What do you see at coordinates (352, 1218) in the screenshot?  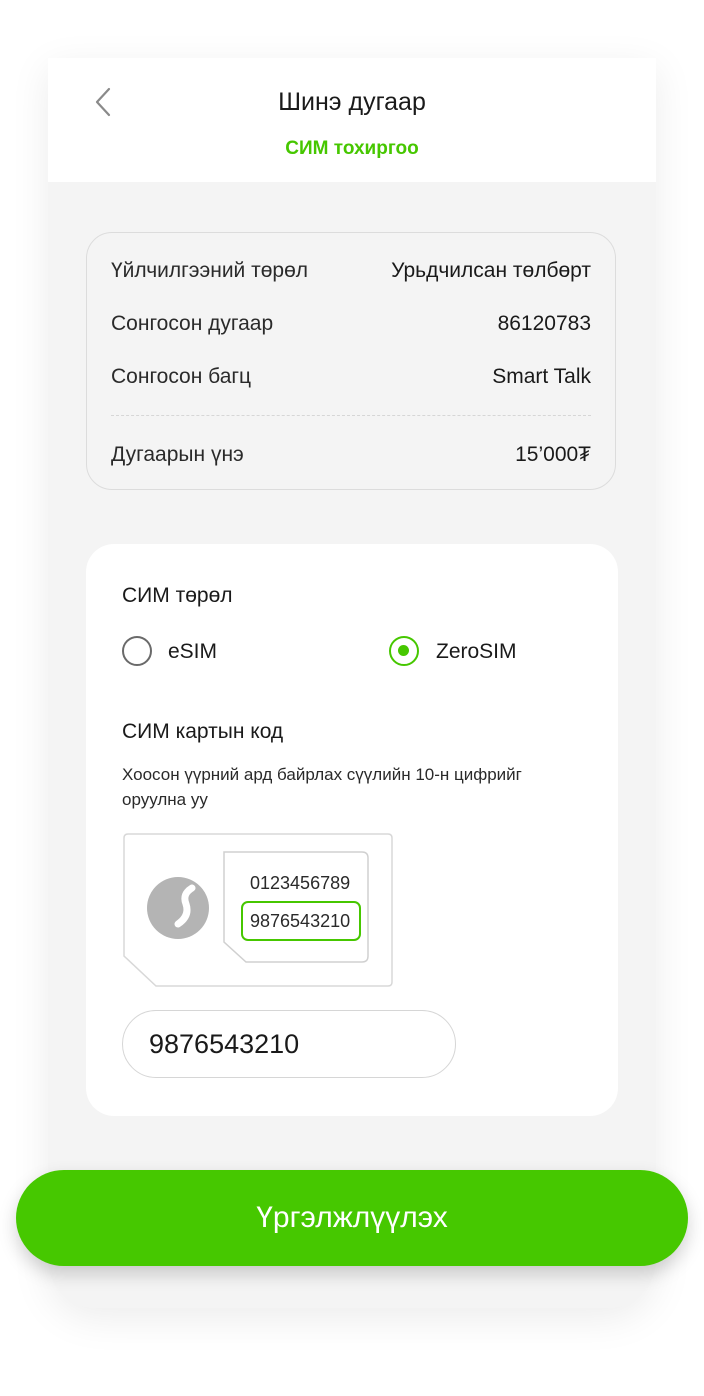 I see `continue-button: Үргэлжлүүлэх` at bounding box center [352, 1218].